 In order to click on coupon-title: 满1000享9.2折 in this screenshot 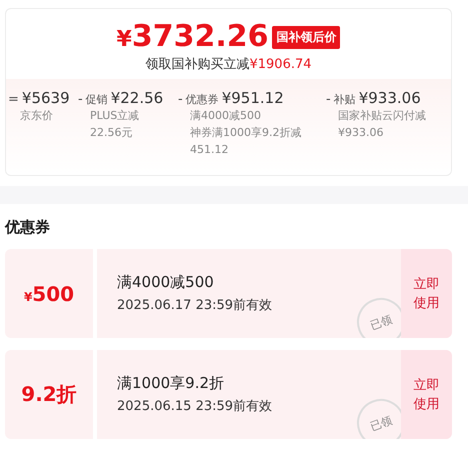, I will do `click(171, 383)`.